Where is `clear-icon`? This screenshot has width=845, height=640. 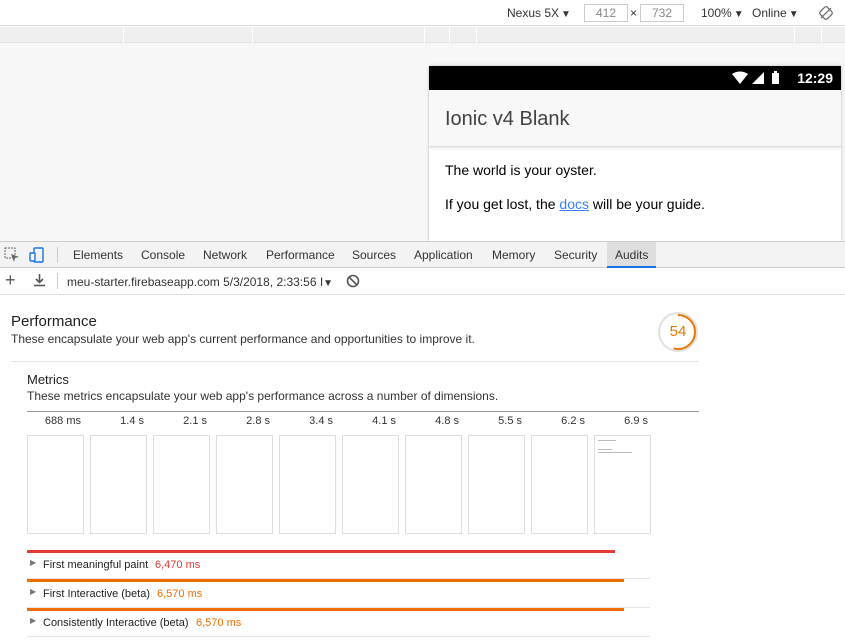
clear-icon is located at coordinates (353, 282).